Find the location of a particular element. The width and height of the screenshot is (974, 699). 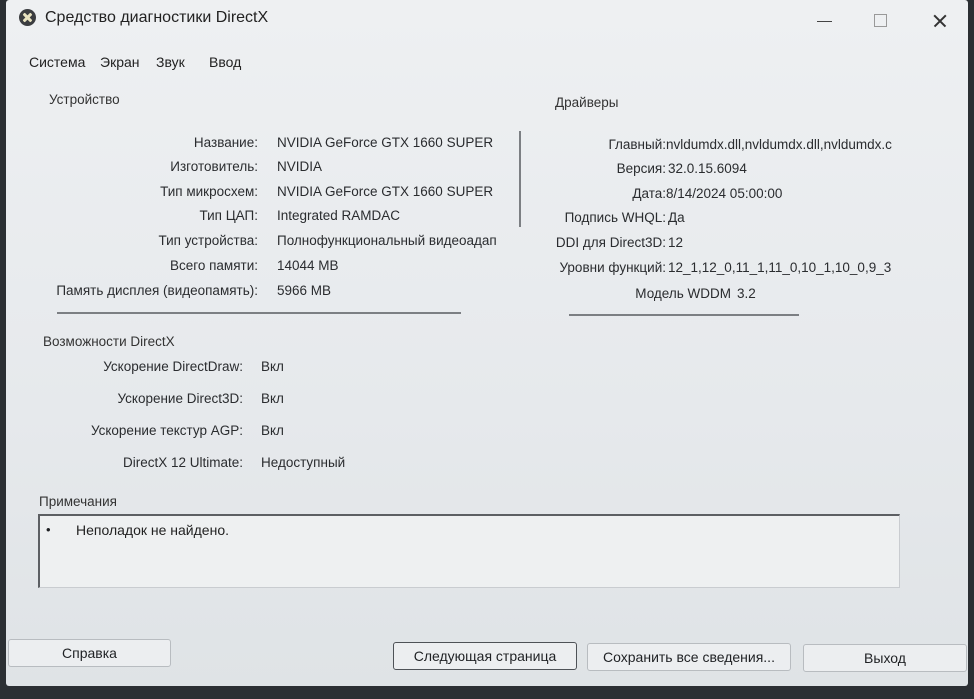

notes-heading: Примечания is located at coordinates (78, 501).